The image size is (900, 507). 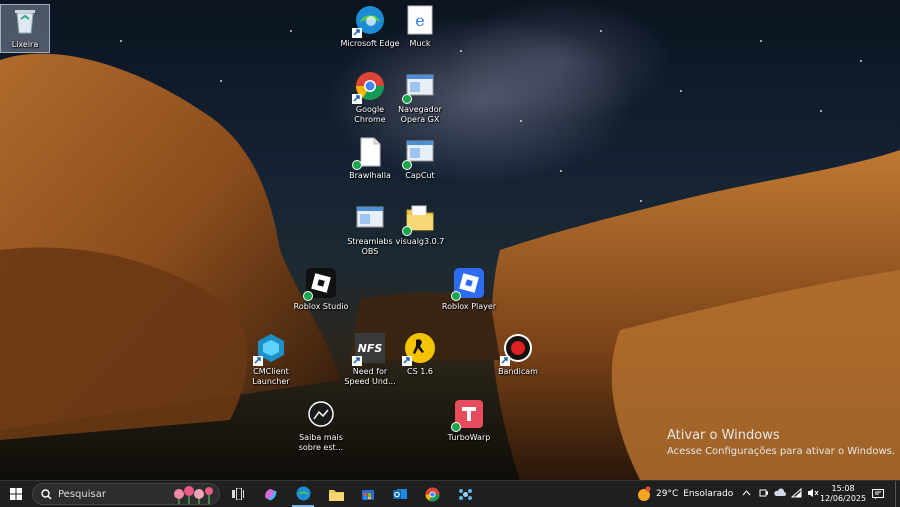 What do you see at coordinates (420, 175) in the screenshot?
I see `desktop-icon-label: CapCut` at bounding box center [420, 175].